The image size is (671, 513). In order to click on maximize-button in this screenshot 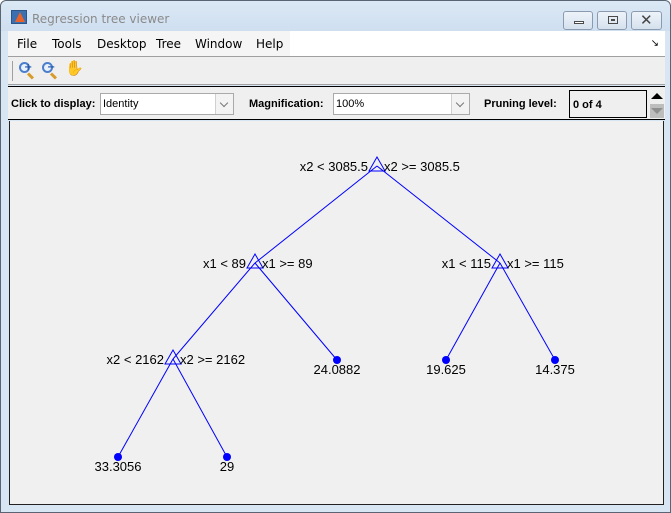, I will do `click(612, 20)`.